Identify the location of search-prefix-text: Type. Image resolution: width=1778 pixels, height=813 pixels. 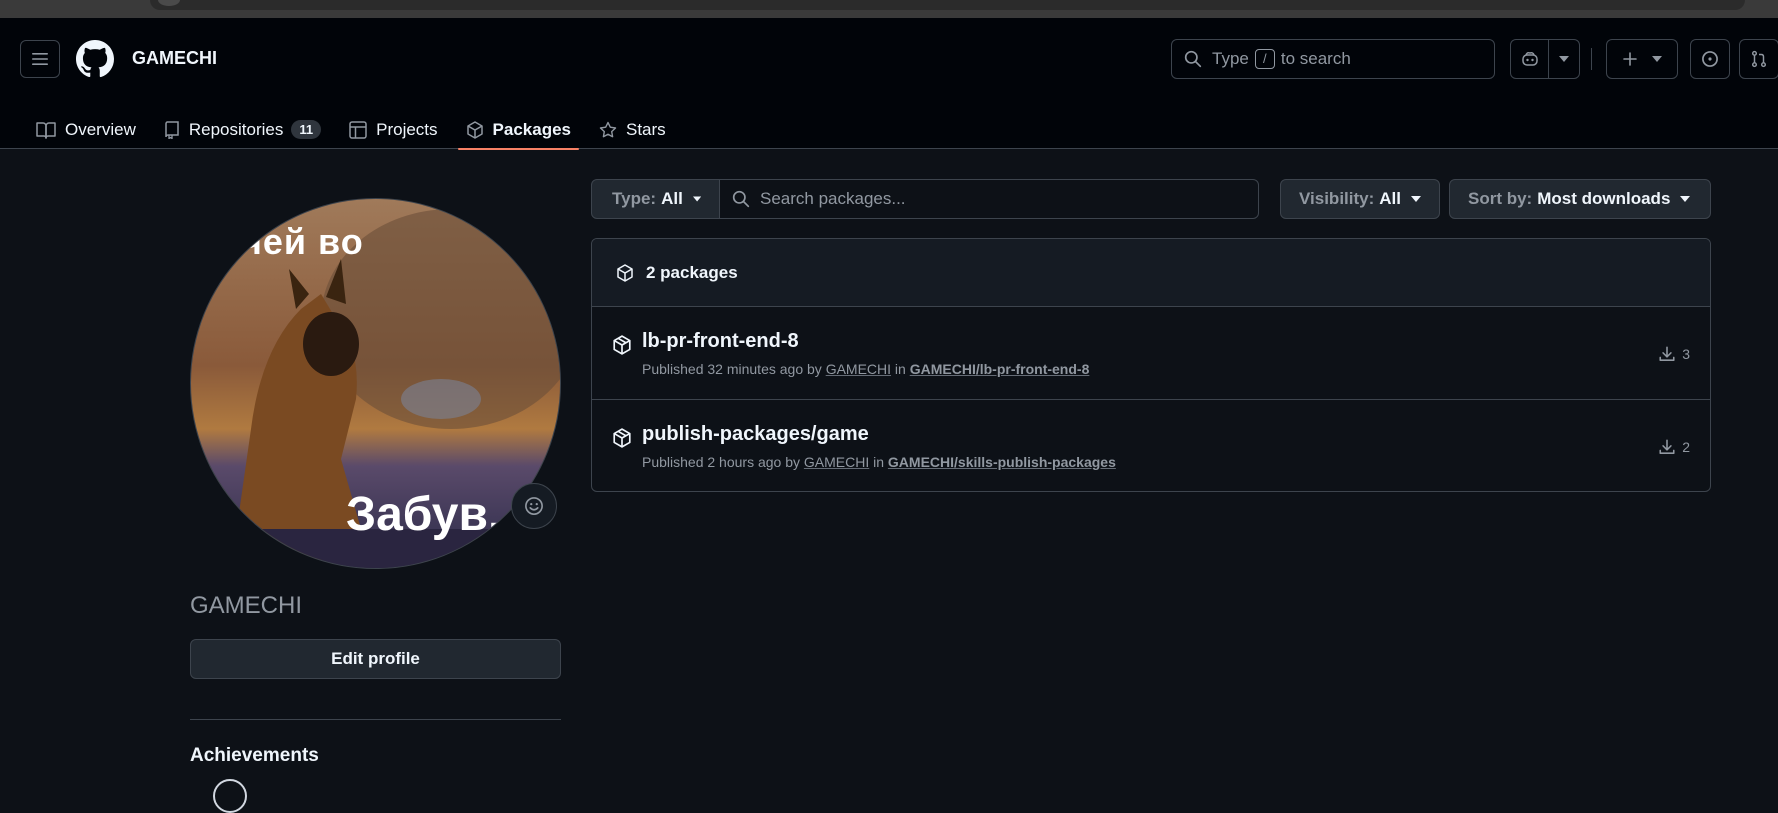
(1230, 58).